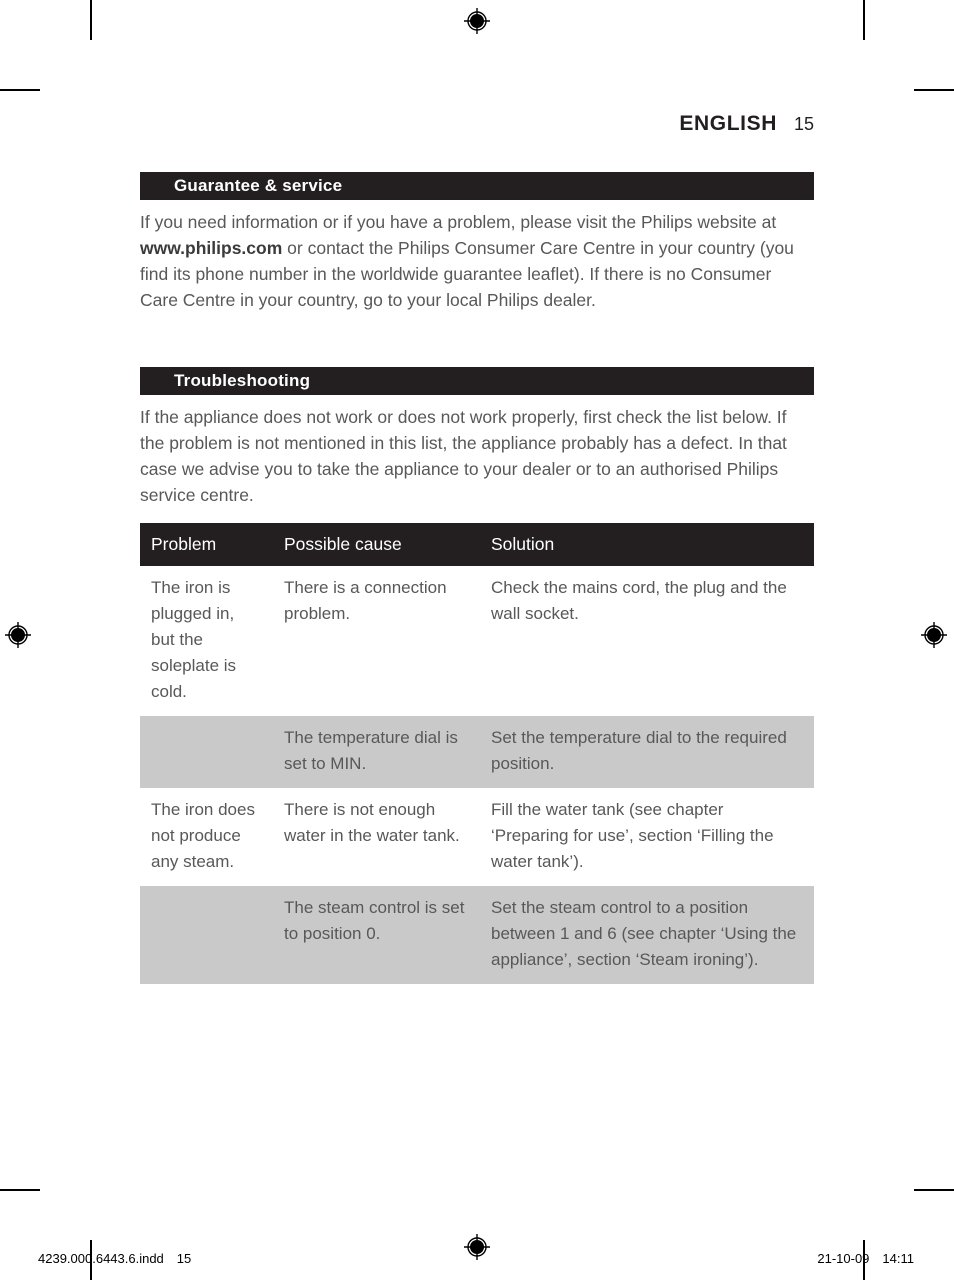 The width and height of the screenshot is (954, 1280). What do you see at coordinates (211, 248) in the screenshot?
I see `philips-website-url: www.philips.com` at bounding box center [211, 248].